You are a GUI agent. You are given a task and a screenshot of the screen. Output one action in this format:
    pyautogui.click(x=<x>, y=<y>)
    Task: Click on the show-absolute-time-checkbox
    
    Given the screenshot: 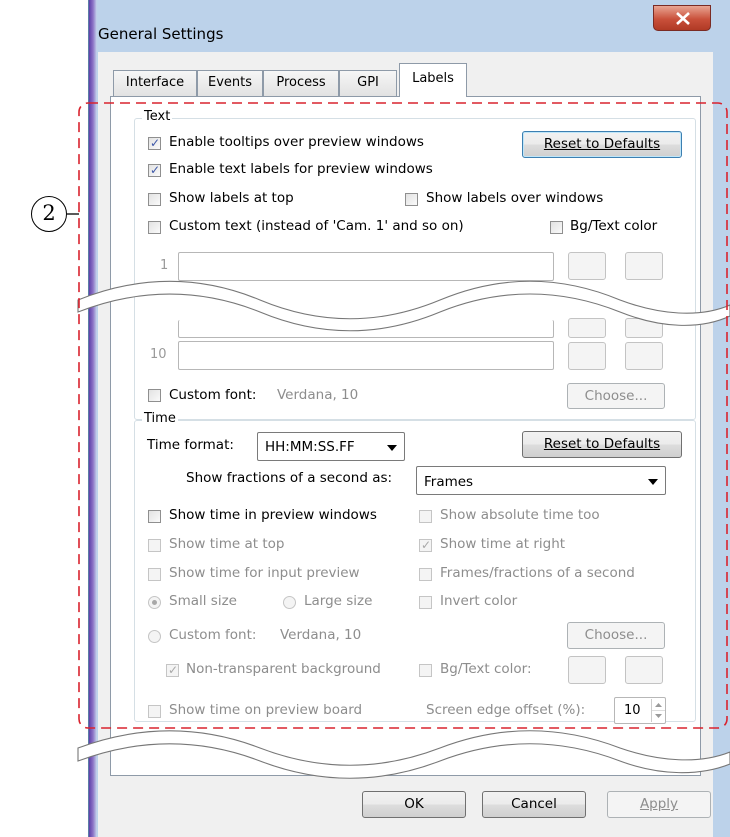 What is the action you would take?
    pyautogui.click(x=425, y=516)
    